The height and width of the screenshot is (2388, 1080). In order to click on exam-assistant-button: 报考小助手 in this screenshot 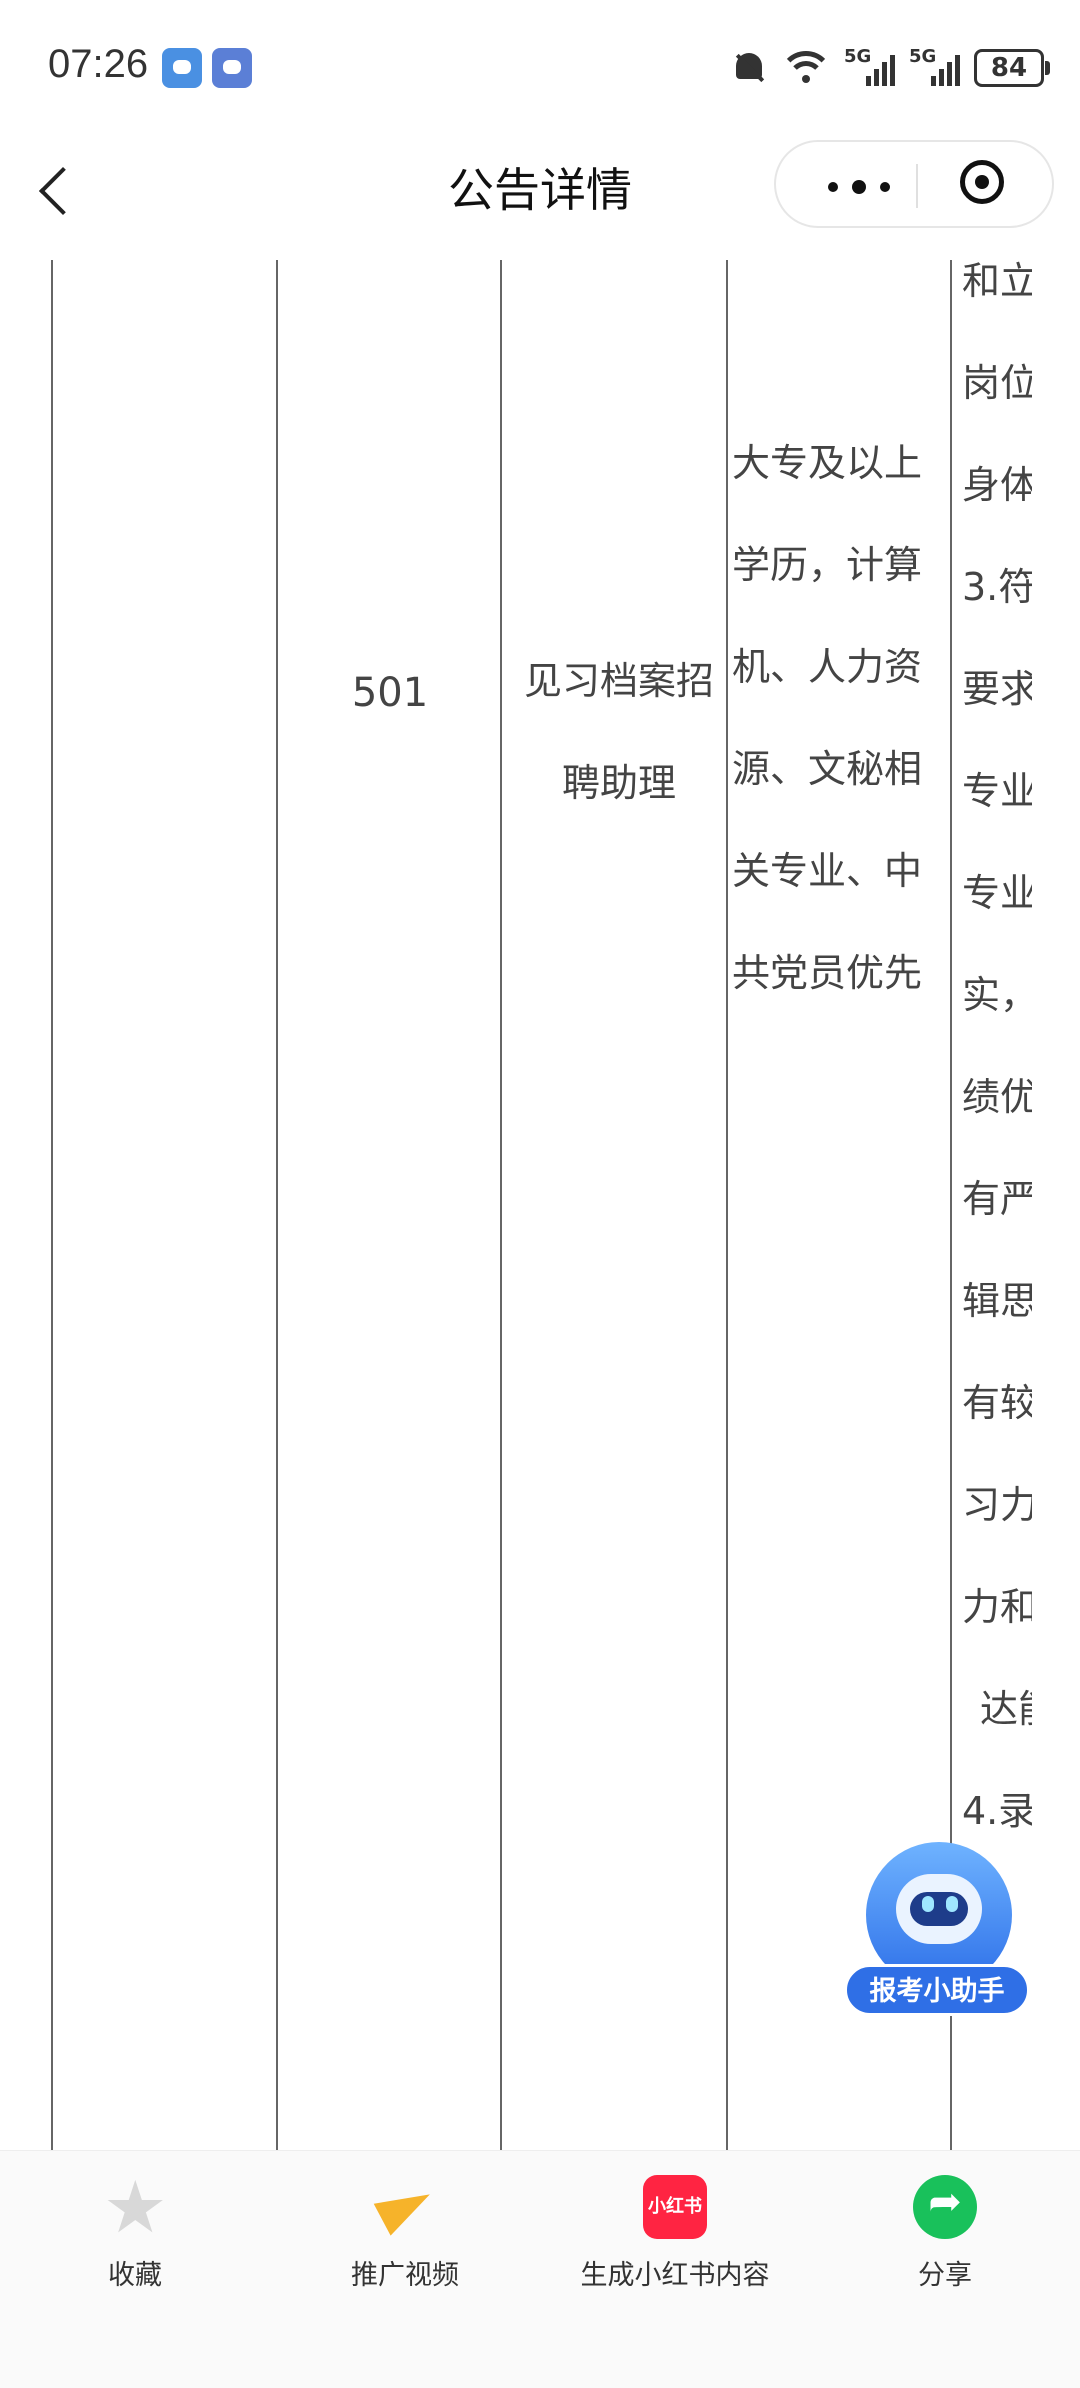, I will do `click(939, 1937)`.